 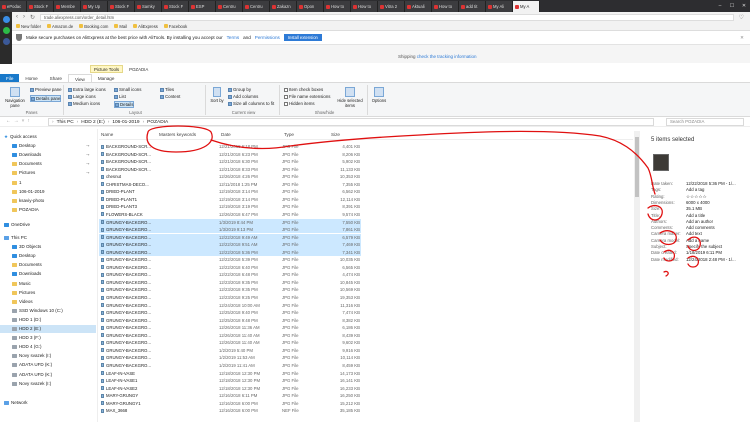 I want to click on item-check-boxes-toggle: Item check boxes, so click(x=303, y=89).